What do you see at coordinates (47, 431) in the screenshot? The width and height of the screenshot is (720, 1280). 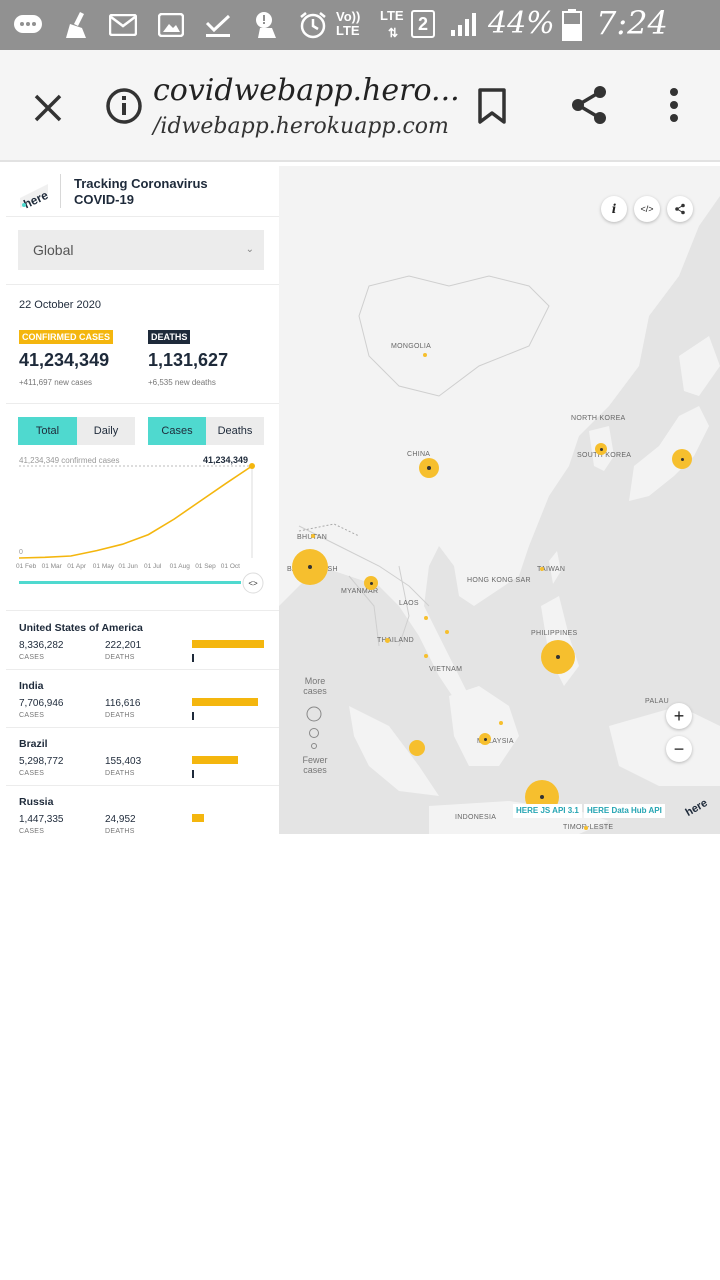 I see `tab-total: Total` at bounding box center [47, 431].